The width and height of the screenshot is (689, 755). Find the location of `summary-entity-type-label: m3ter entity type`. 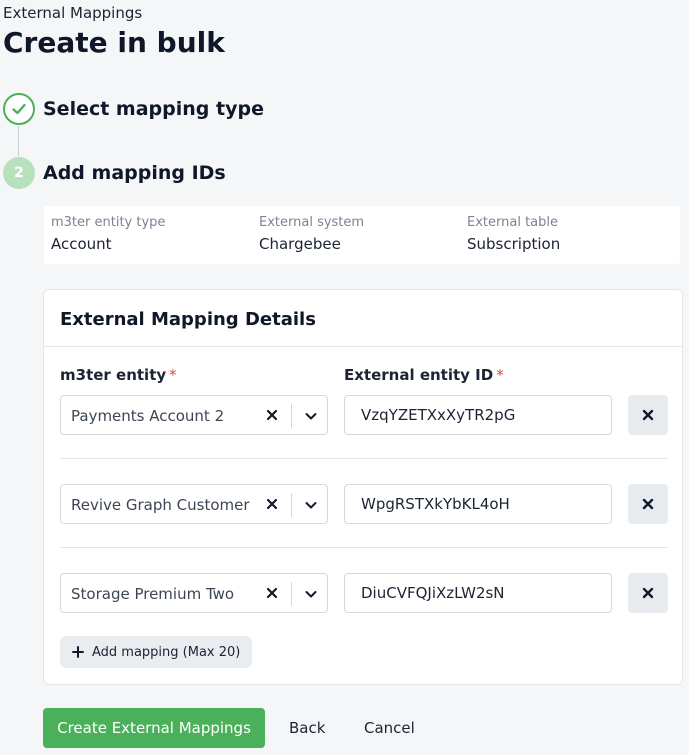

summary-entity-type-label: m3ter entity type is located at coordinates (108, 222).